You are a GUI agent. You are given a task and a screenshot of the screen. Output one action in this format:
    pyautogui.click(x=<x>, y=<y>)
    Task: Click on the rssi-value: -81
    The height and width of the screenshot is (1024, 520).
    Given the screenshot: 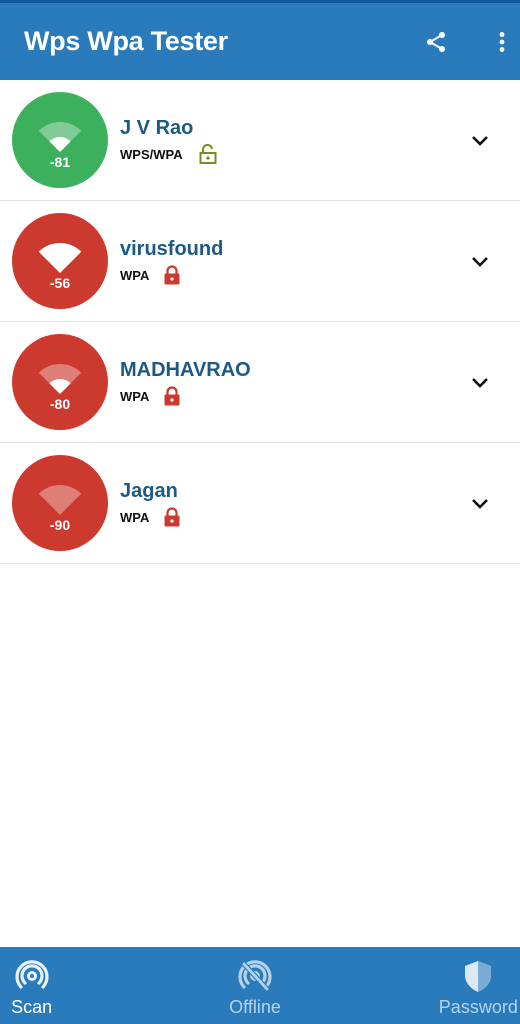 What is the action you would take?
    pyautogui.click(x=60, y=162)
    